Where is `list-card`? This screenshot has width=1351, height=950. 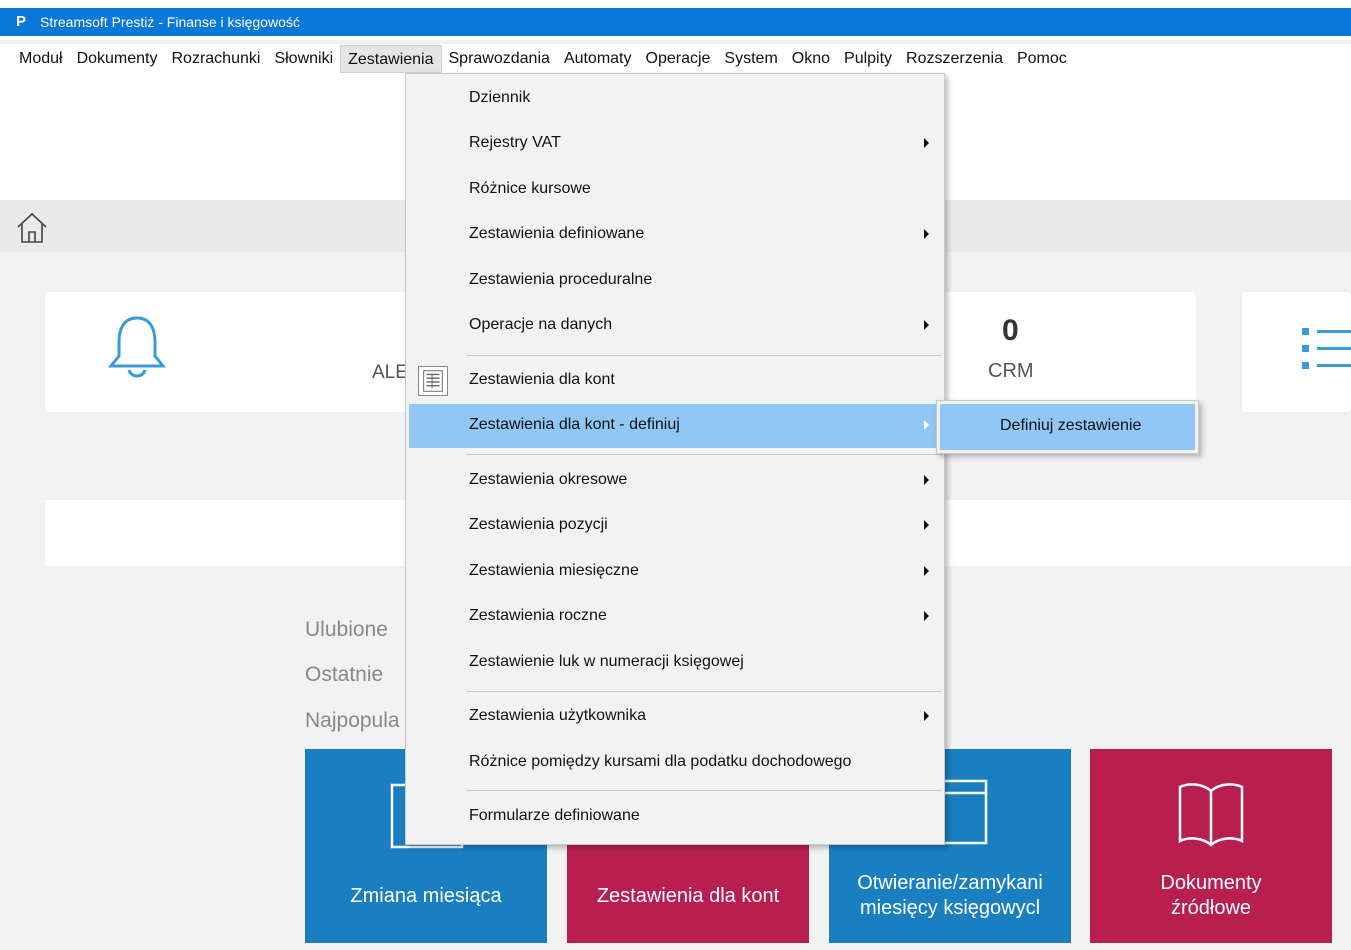
list-card is located at coordinates (1296, 352).